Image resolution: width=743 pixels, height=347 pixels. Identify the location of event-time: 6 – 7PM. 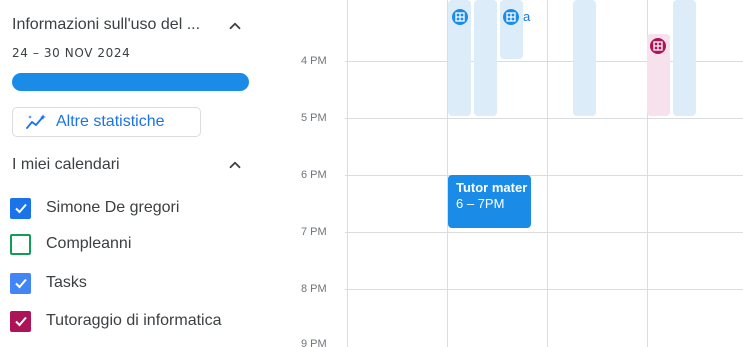
(480, 203).